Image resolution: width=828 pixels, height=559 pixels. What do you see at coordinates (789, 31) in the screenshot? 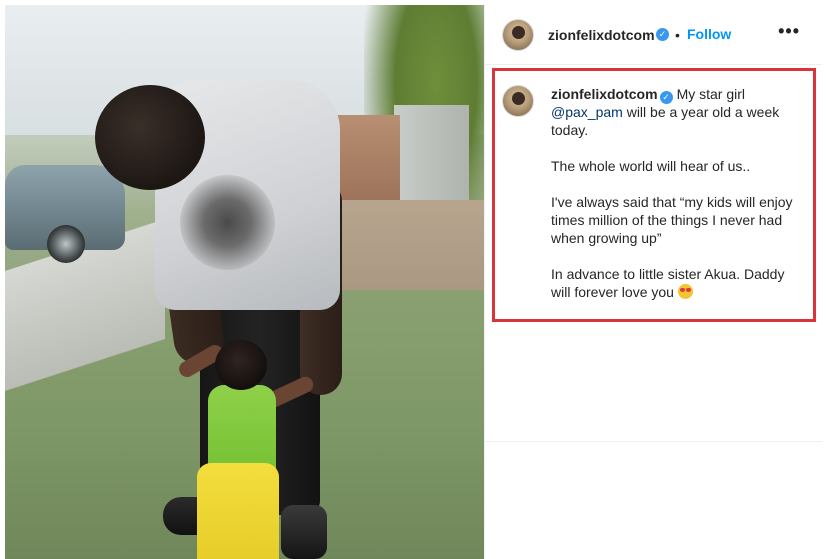
I see `more-options-icon: •••` at bounding box center [789, 31].